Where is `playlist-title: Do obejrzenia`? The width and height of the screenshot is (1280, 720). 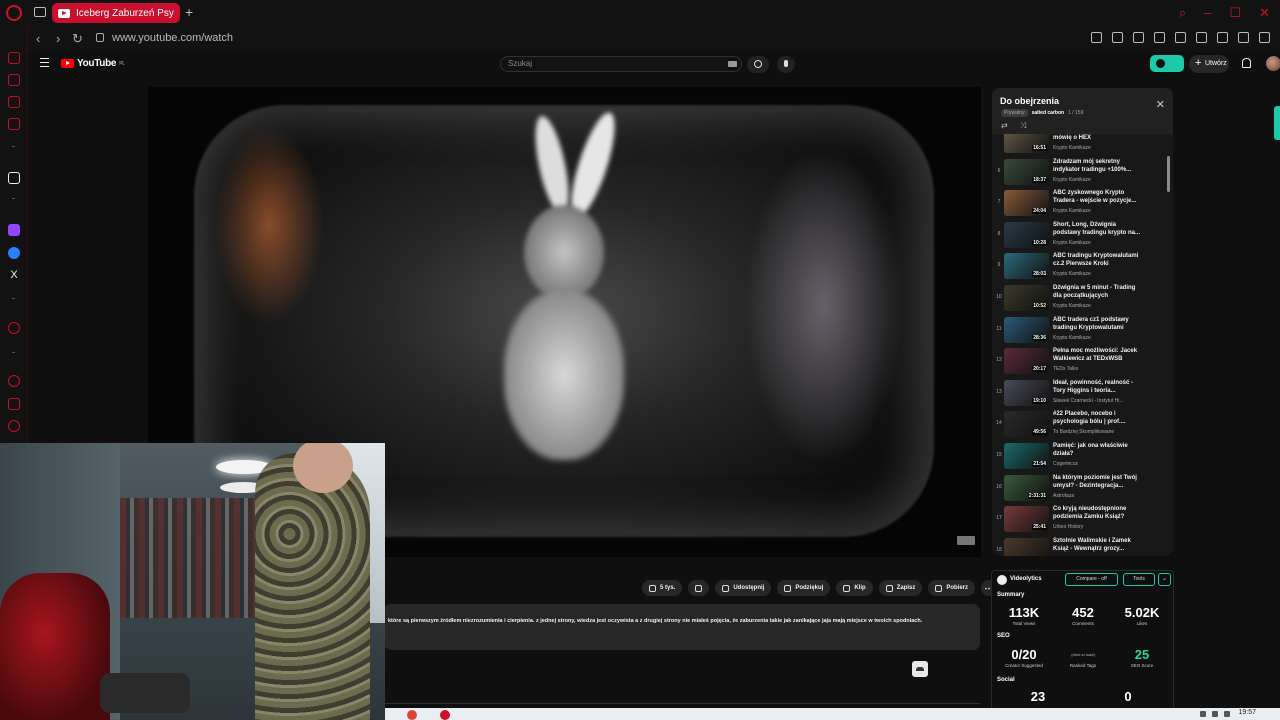 playlist-title: Do obejrzenia is located at coordinates (1029, 101).